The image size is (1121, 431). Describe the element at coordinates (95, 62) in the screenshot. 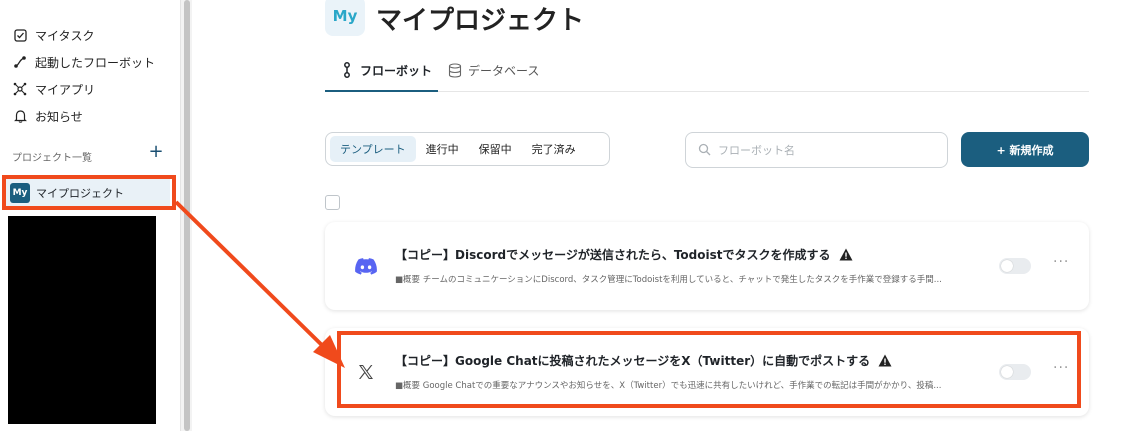

I see `sidebar-item-label: 起動したフローボット` at that location.